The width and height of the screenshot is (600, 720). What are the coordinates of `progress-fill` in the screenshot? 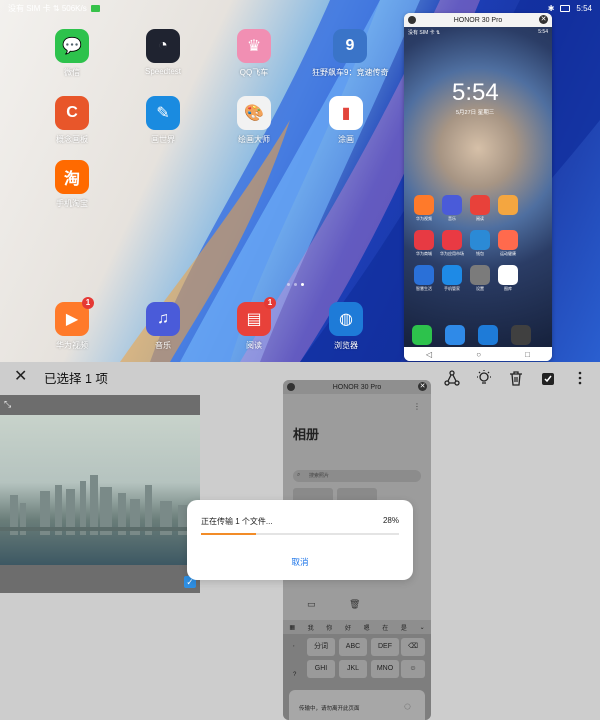 It's located at (229, 534).